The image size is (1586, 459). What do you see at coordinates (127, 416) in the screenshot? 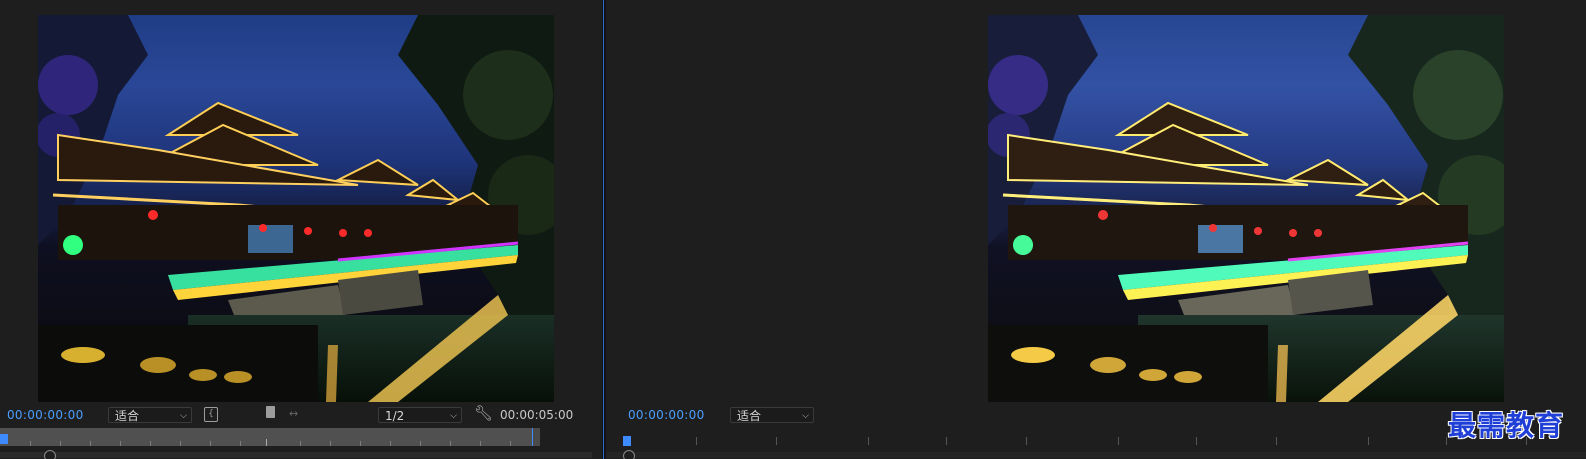
I see `source-zoom-value: 适合` at bounding box center [127, 416].